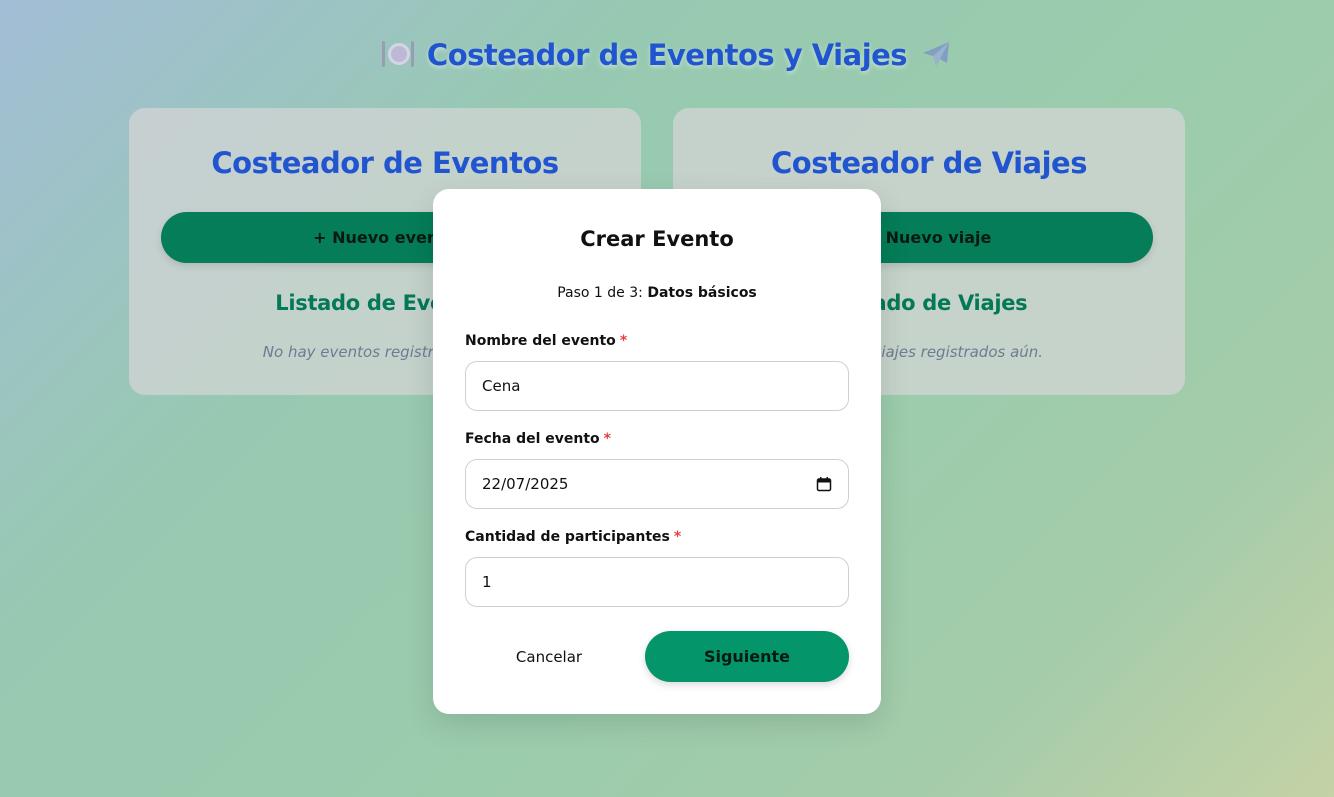  I want to click on step-name: Datos básicos, so click(702, 293).